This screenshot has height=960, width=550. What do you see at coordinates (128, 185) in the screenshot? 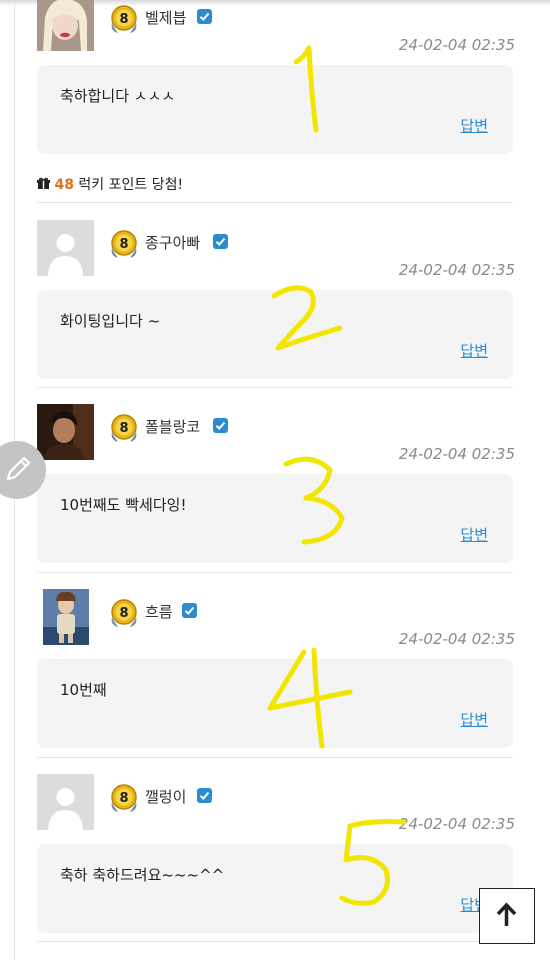
I see `lucky-text: 럭키 포인트 당첨!` at bounding box center [128, 185].